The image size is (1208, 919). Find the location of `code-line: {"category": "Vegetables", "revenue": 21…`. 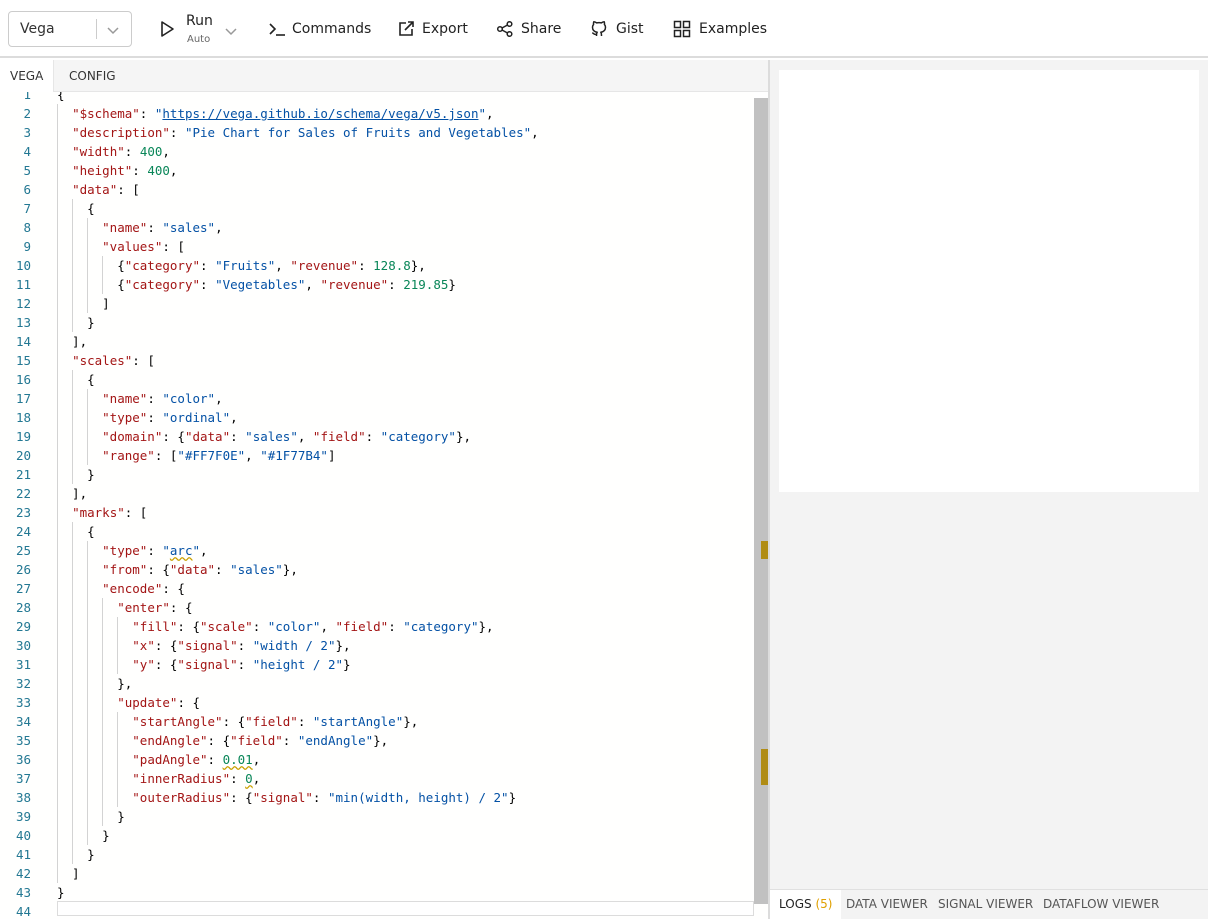

code-line: {"category": "Vegetables", "revenue": 21… is located at coordinates (256, 284).